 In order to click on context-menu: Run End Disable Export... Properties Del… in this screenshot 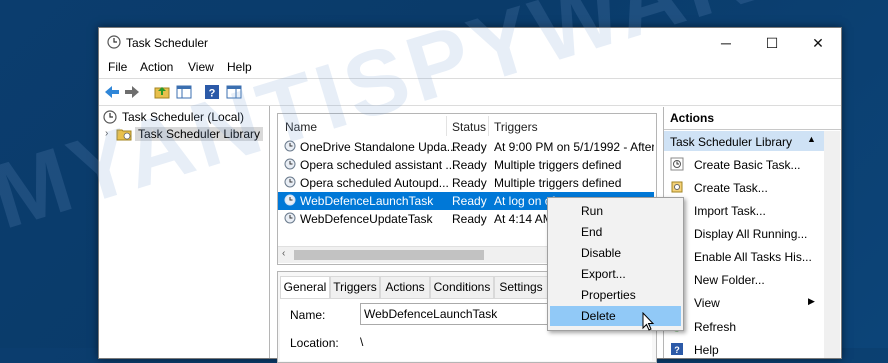, I will do `click(615, 264)`.